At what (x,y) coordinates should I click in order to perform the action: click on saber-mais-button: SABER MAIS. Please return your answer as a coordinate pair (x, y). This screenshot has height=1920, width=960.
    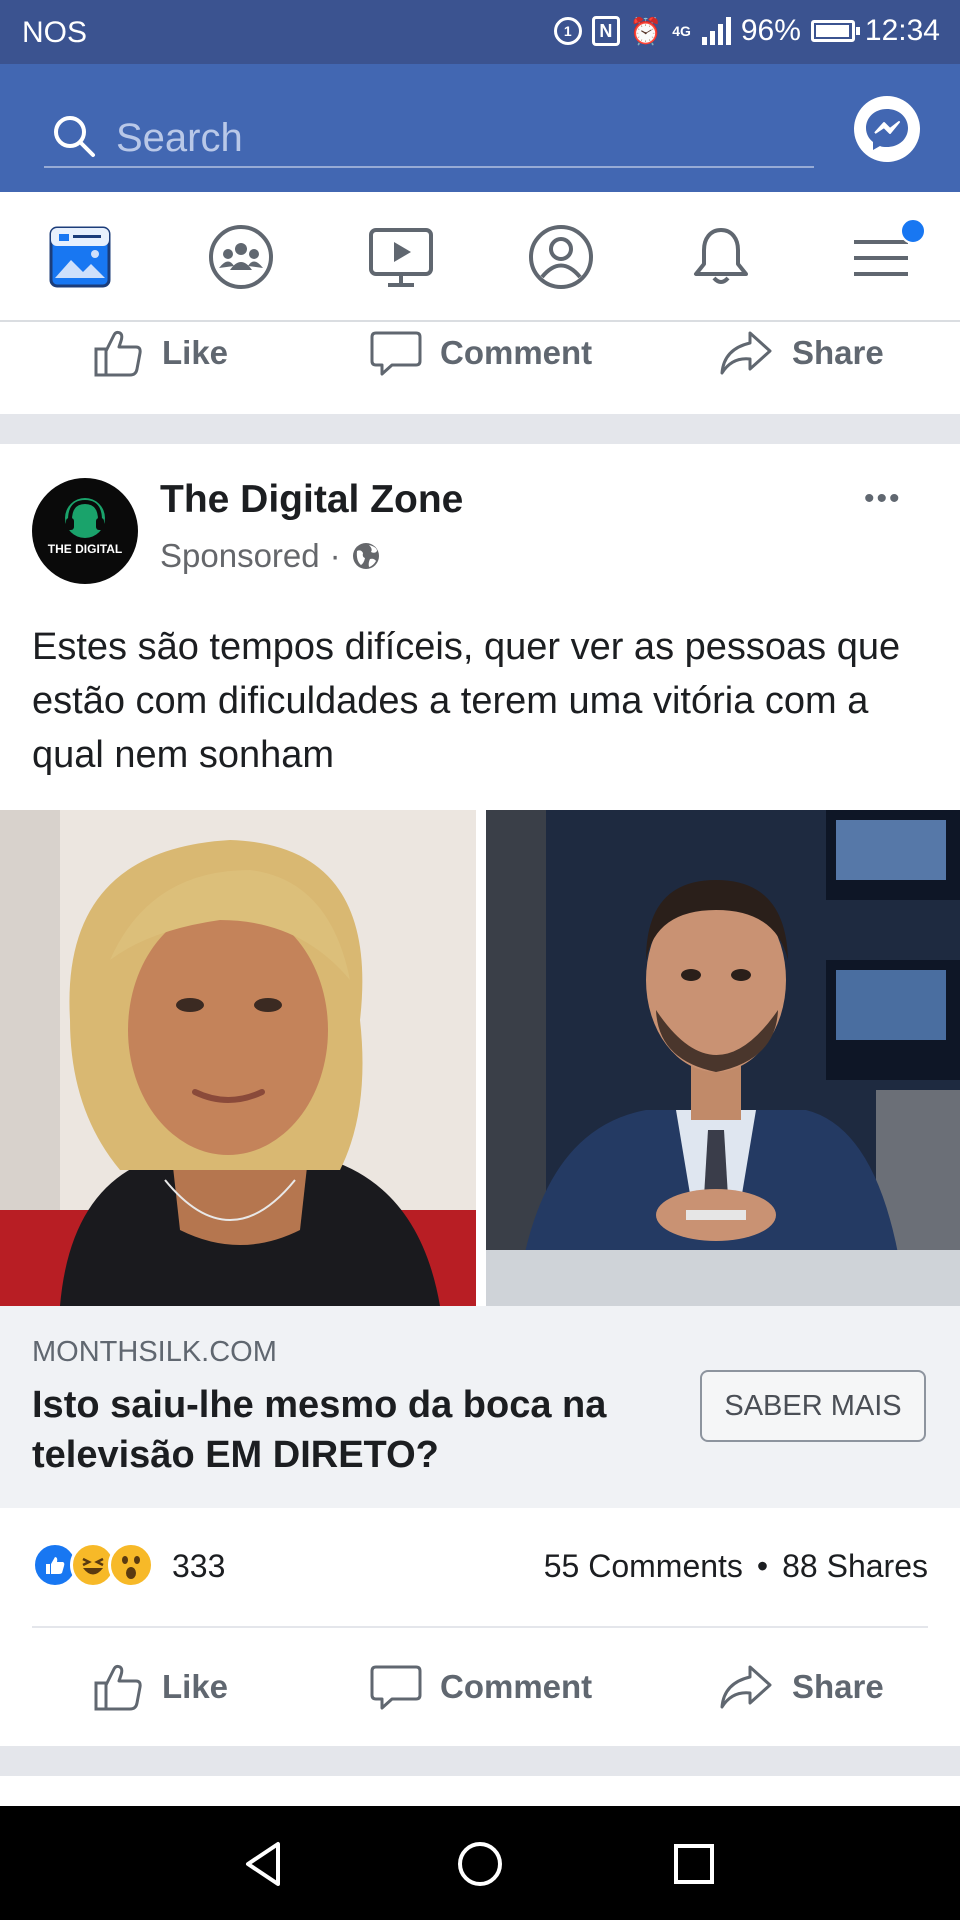
    Looking at the image, I should click on (813, 1406).